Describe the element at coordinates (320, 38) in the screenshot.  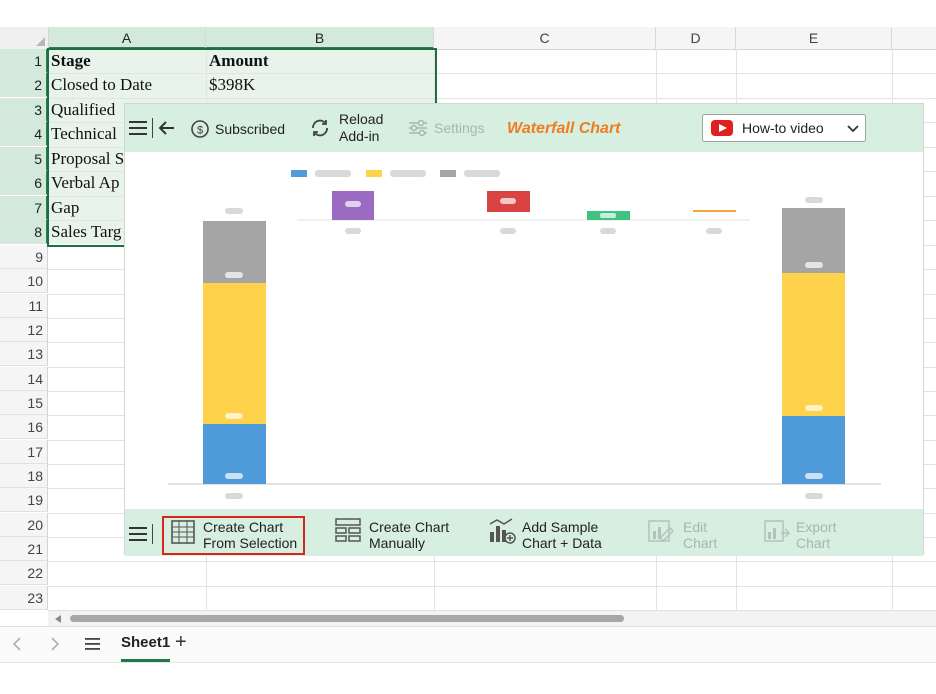
I see `column-header-b: B` at that location.